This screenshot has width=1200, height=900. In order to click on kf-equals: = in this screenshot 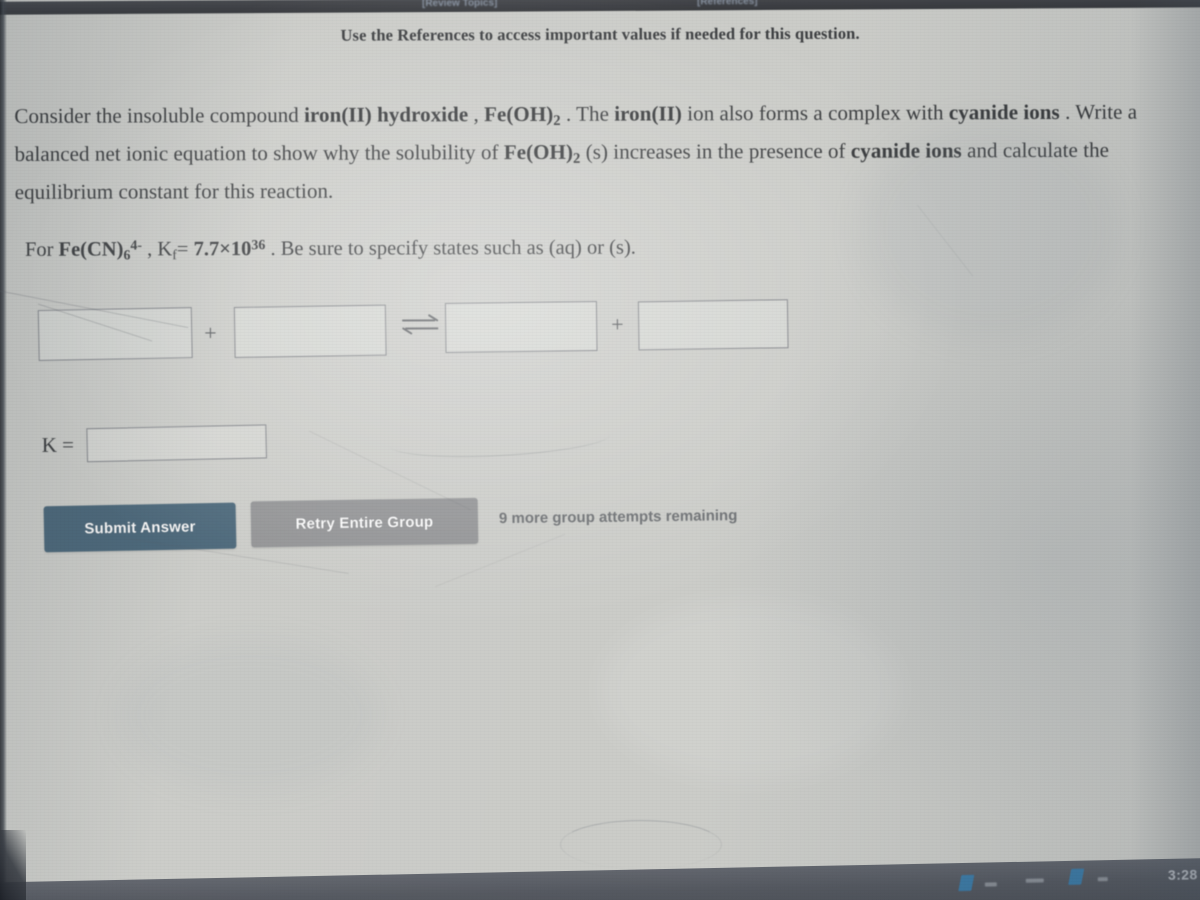, I will do `click(185, 249)`.